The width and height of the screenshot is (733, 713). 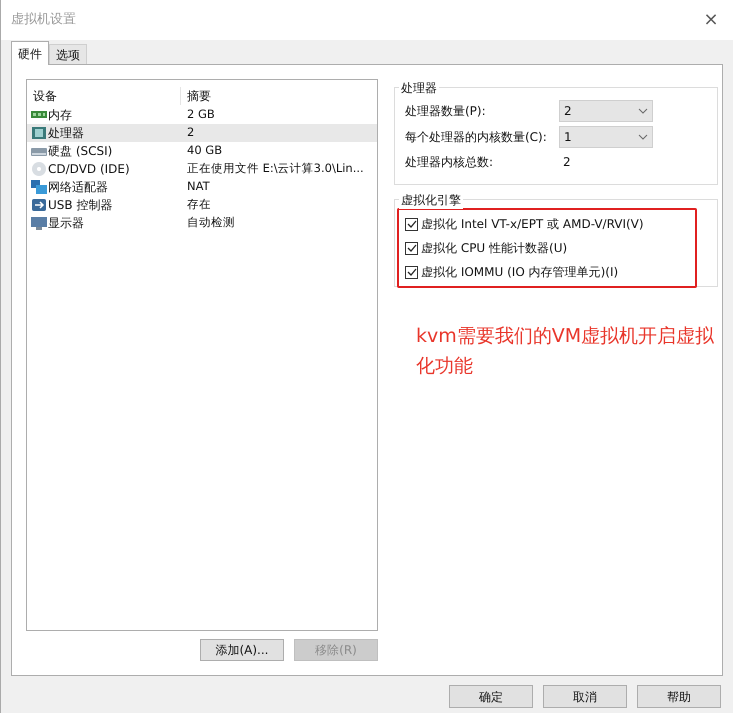 What do you see at coordinates (567, 162) in the screenshot?
I see `total-cores-value: 2` at bounding box center [567, 162].